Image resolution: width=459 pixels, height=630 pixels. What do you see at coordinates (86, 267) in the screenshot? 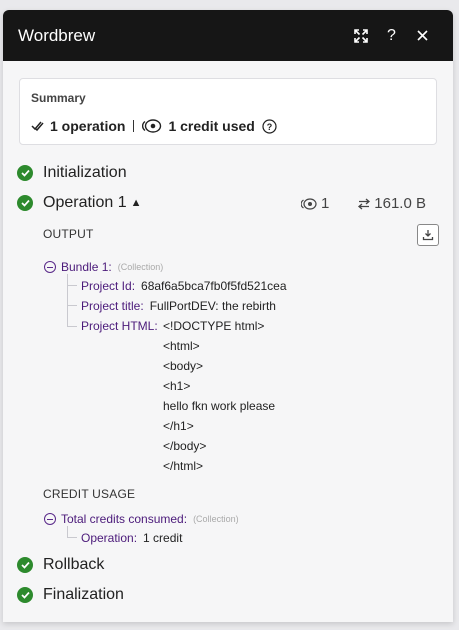
I see `bundle-label: Bundle 1:` at bounding box center [86, 267].